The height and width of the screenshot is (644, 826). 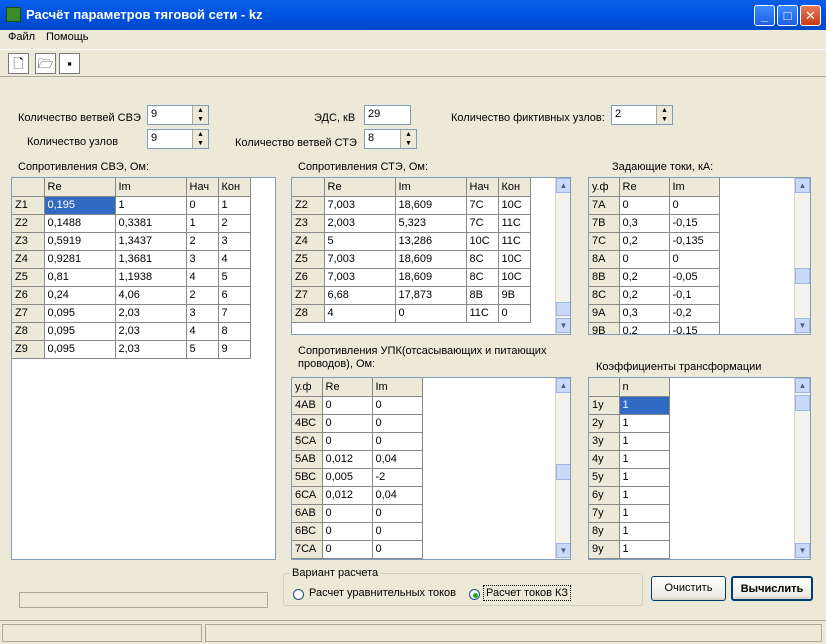 I want to click on grid-cell: 10С, so click(x=514, y=259).